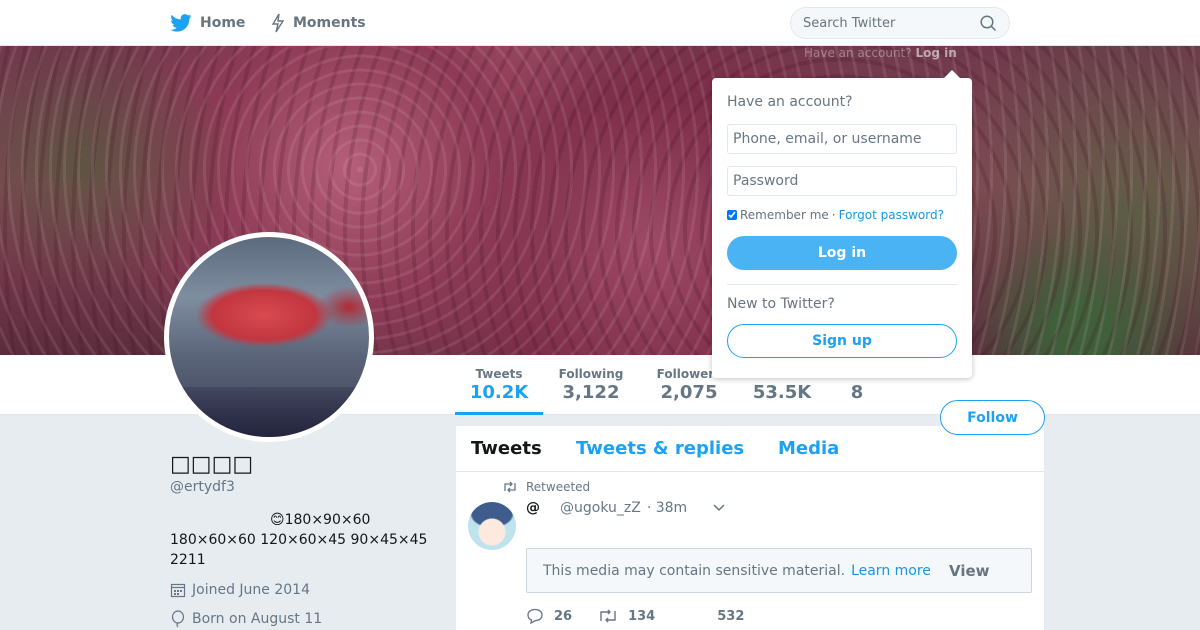 This screenshot has width=1200, height=630. Describe the element at coordinates (842, 253) in the screenshot. I see `login-button: Log in` at that location.